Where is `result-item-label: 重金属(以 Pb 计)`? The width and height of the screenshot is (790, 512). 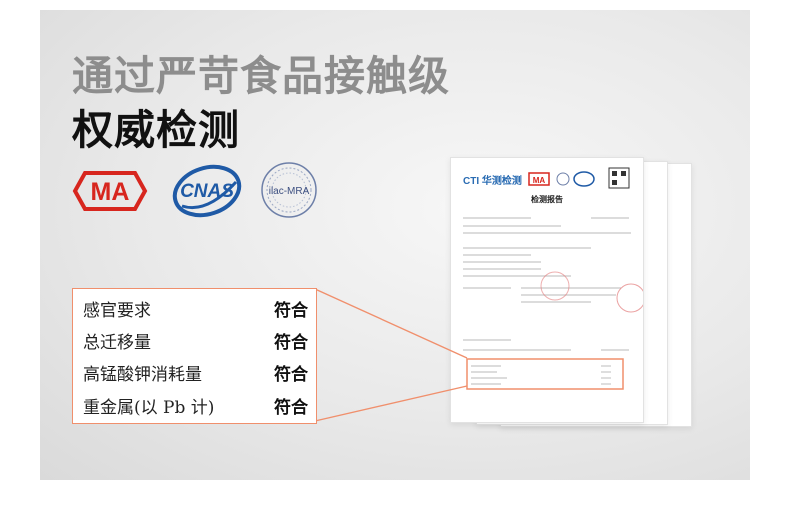
result-item-label: 重金属(以 Pb 计) is located at coordinates (149, 407).